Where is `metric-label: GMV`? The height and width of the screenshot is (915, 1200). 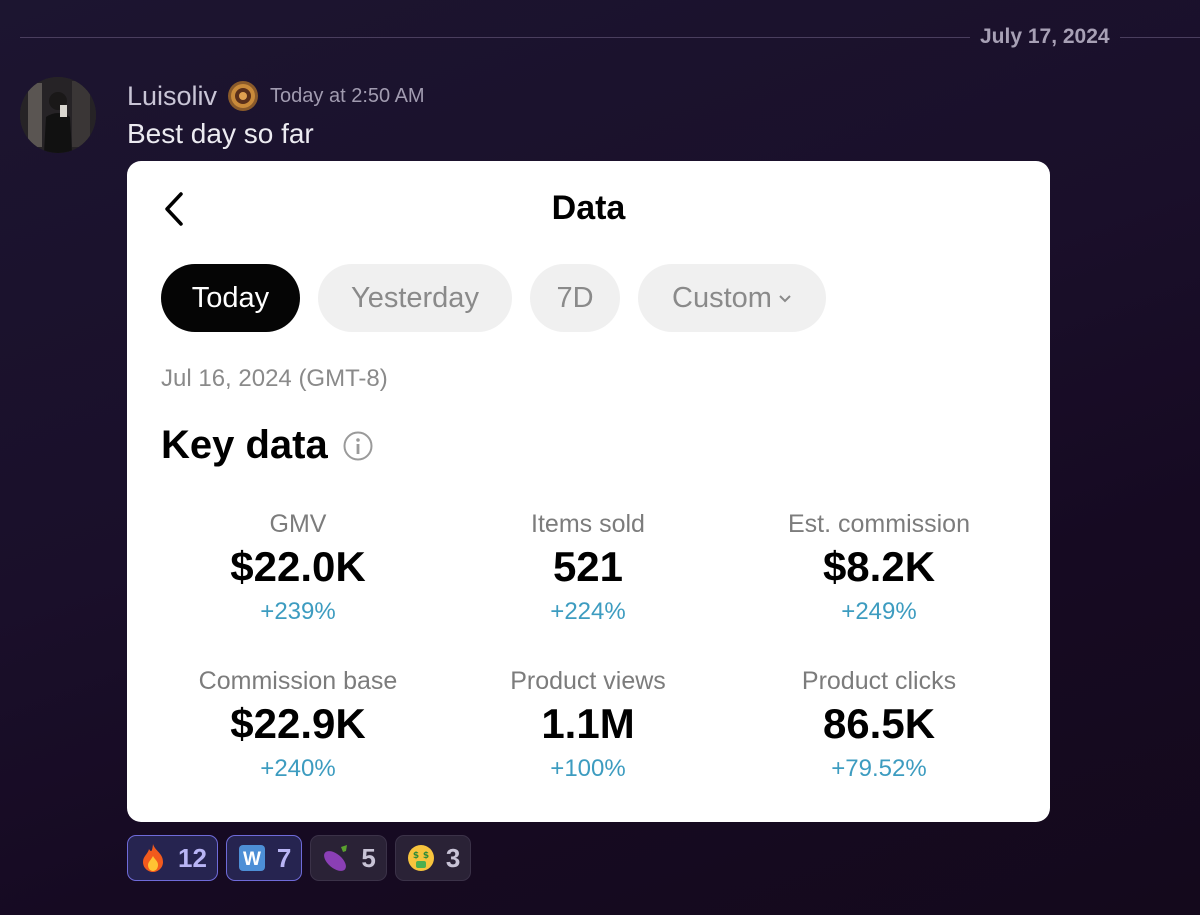 metric-label: GMV is located at coordinates (298, 524).